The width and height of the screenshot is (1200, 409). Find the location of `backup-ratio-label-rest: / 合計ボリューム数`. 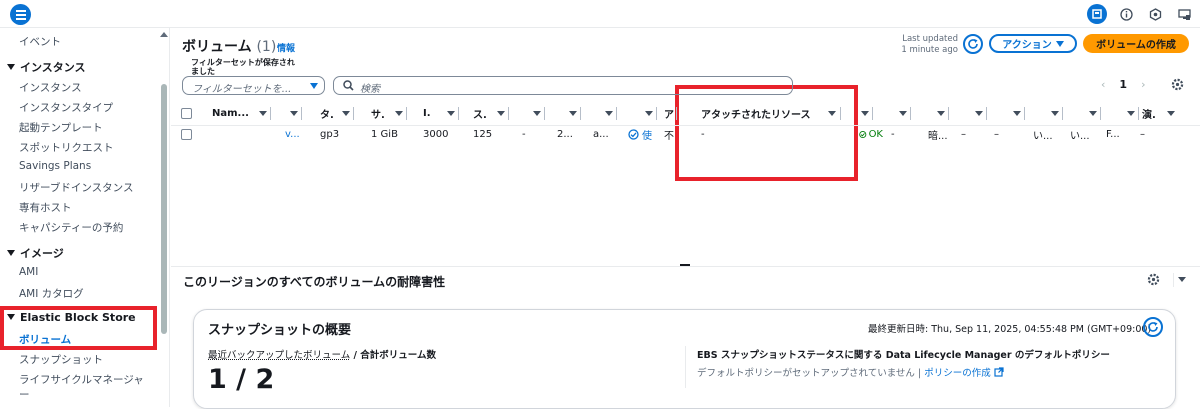

backup-ratio-label-rest: / 合計ボリューム数 is located at coordinates (393, 355).